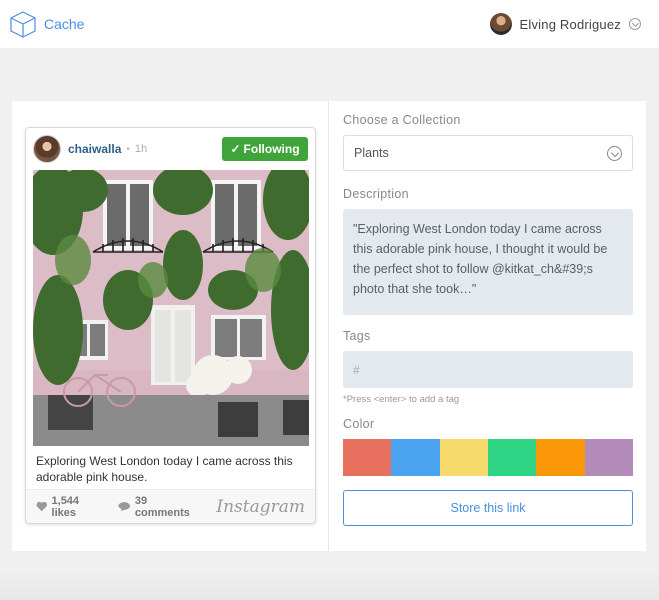 Image resolution: width=659 pixels, height=600 pixels. I want to click on brand-name: Cache, so click(64, 24).